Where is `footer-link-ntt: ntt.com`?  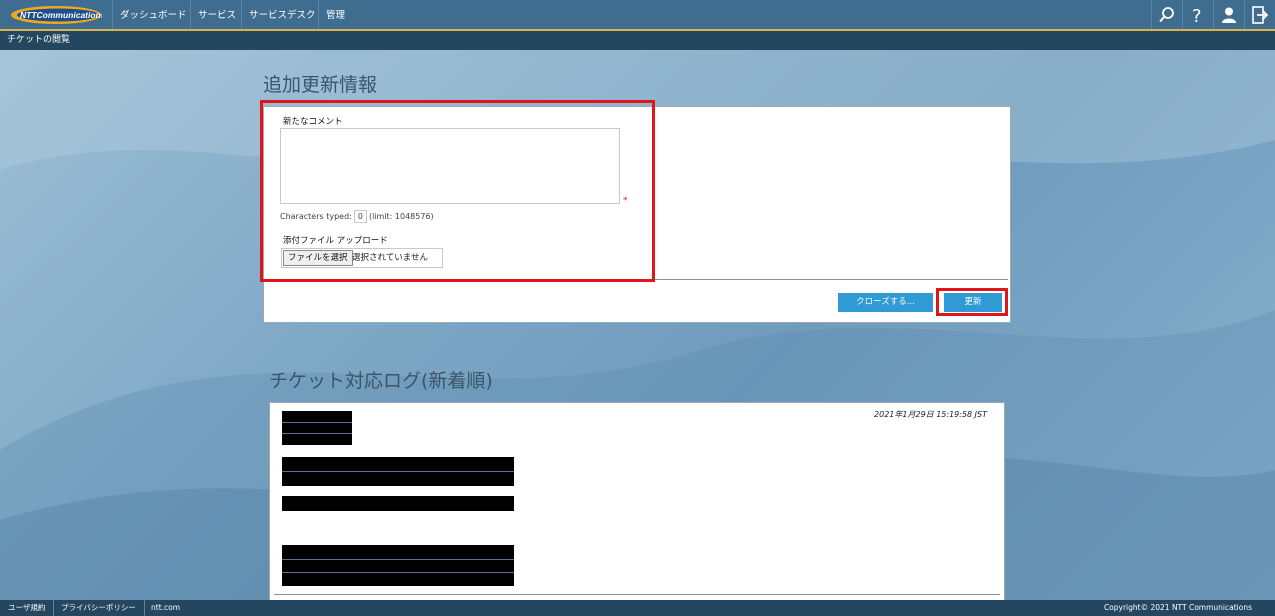
footer-link-ntt: ntt.com is located at coordinates (165, 608).